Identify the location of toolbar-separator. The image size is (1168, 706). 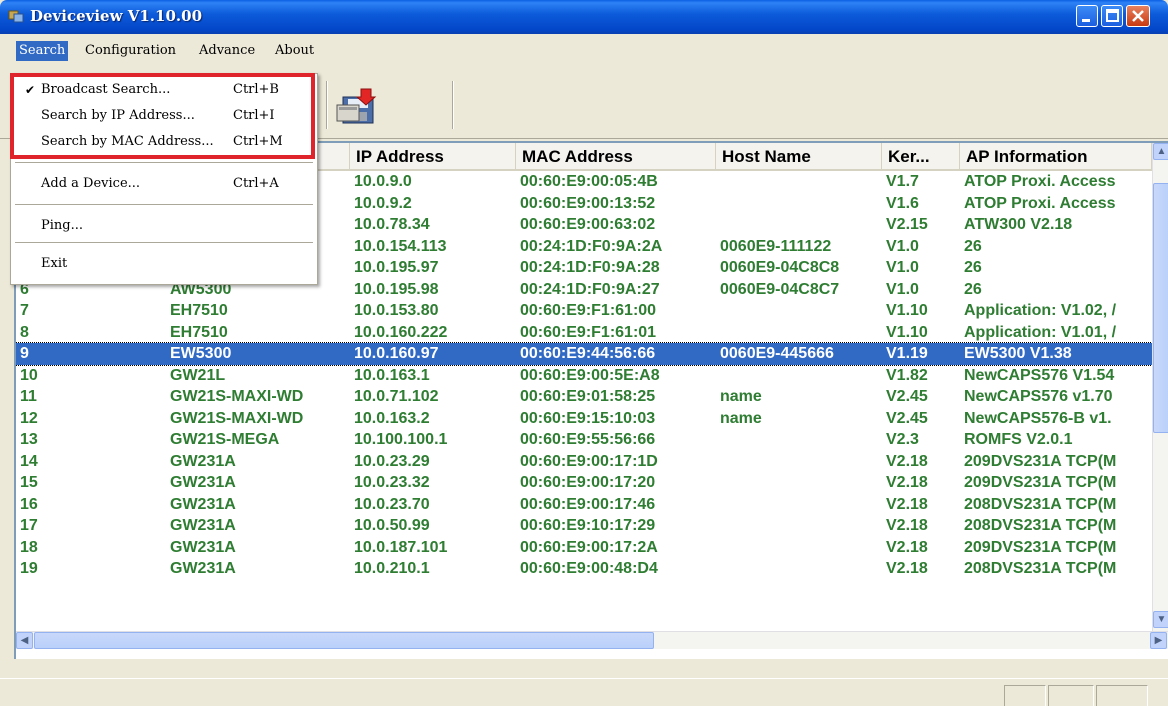
(327, 105).